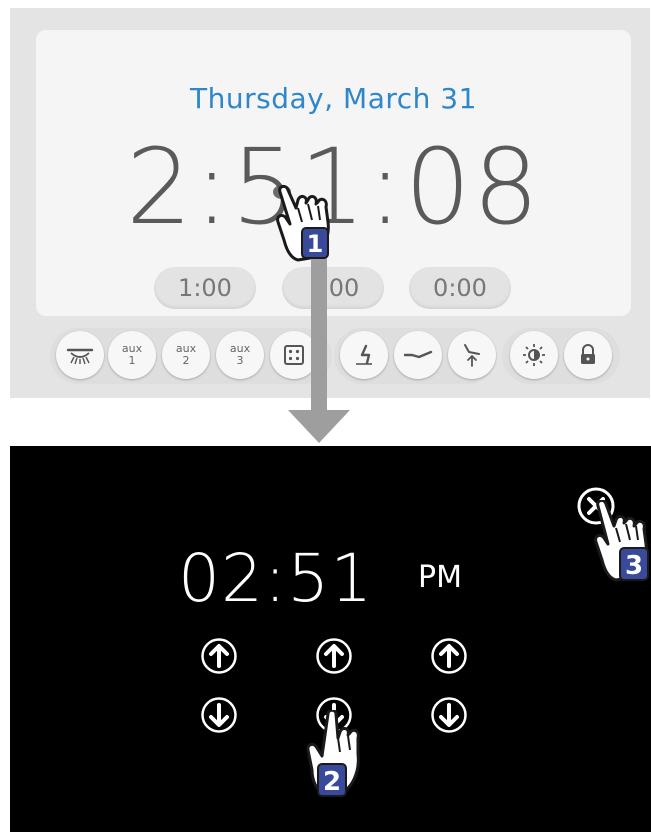  Describe the element at coordinates (333, 753) in the screenshot. I see `tap-hand-step-2-icon: 2` at that location.